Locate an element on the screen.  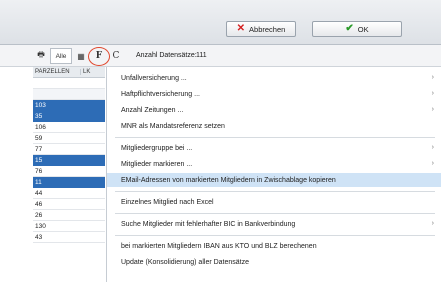
close-icon: ✕ is located at coordinates (241, 28).